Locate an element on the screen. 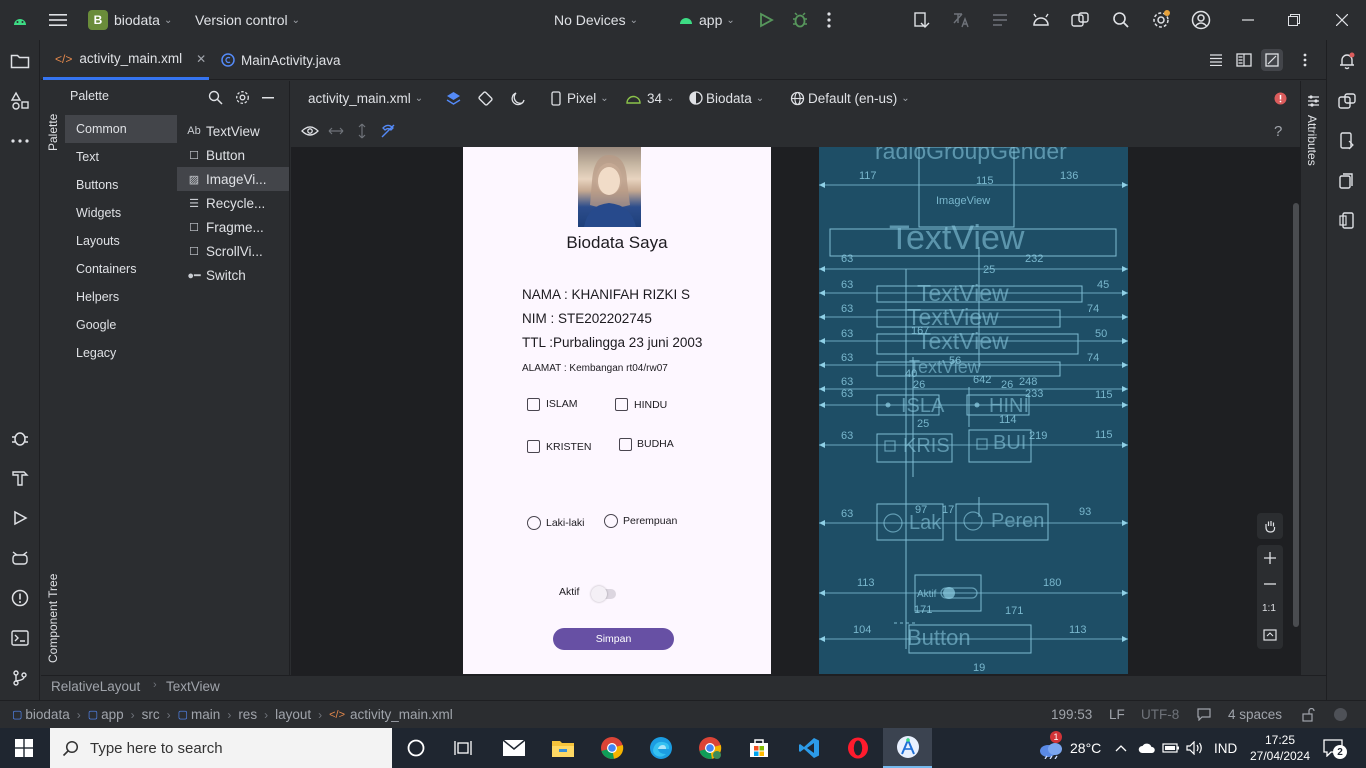 The height and width of the screenshot is (768, 1366). checkbox-islam is located at coordinates (533, 404).